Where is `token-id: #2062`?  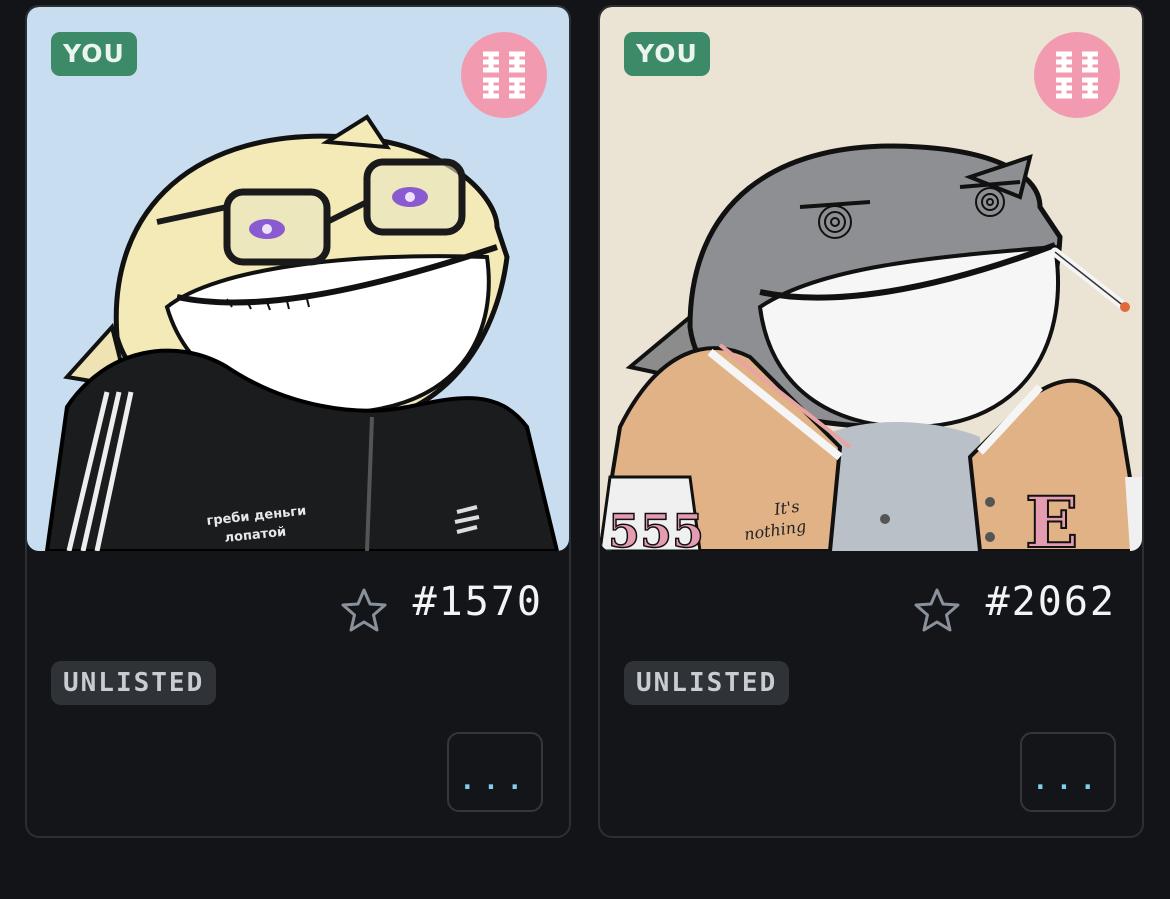
token-id: #2062 is located at coordinates (1050, 602).